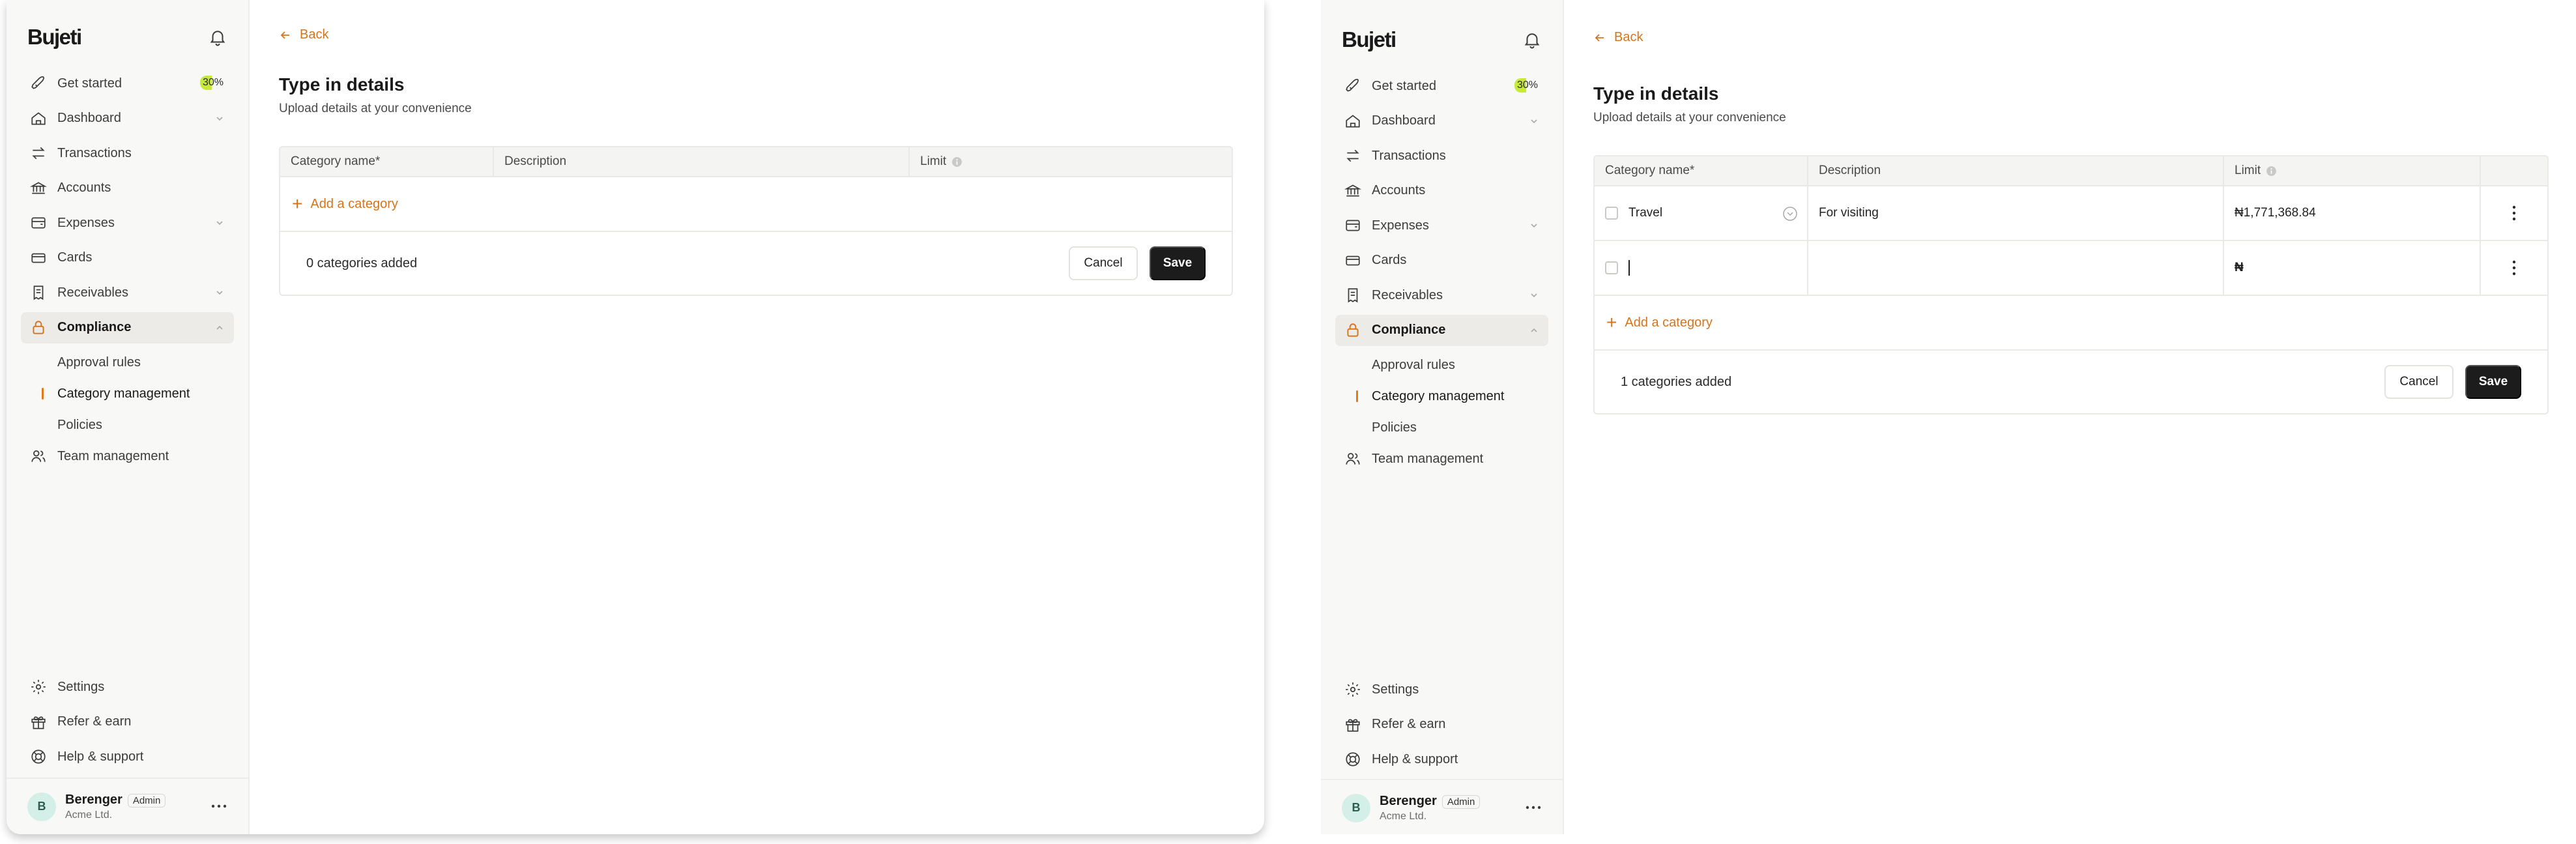  Describe the element at coordinates (2352, 213) in the screenshot. I see `limit-cell: ₦1,771,368.84` at that location.